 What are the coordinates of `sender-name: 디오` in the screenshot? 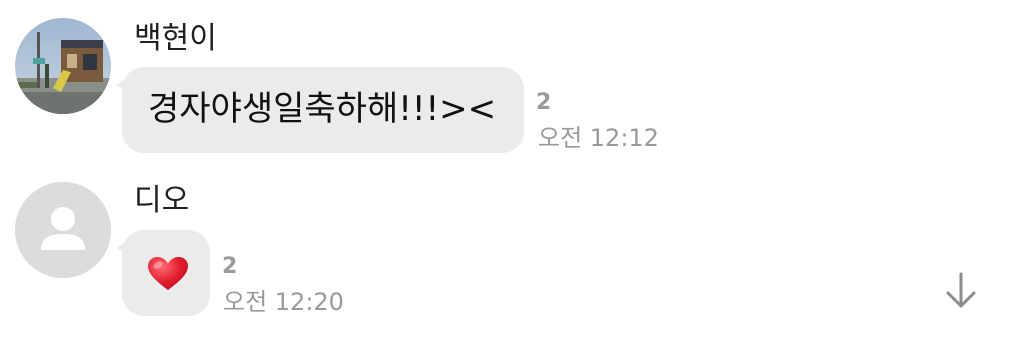 It's located at (162, 200).